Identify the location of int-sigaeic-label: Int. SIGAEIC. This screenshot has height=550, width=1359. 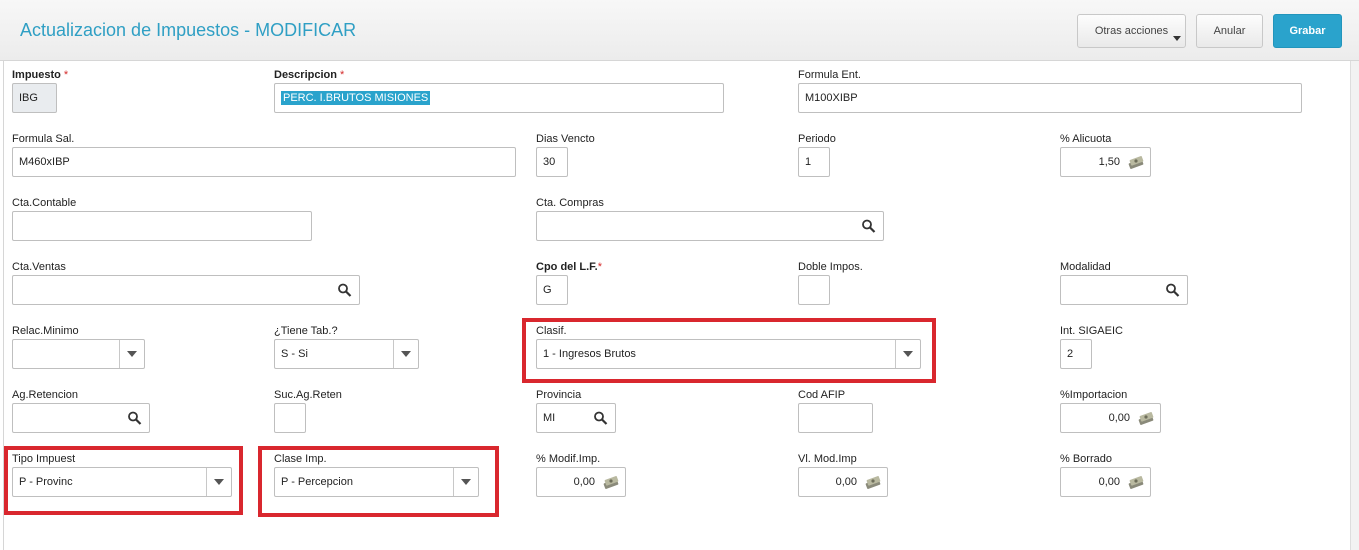
(1091, 331).